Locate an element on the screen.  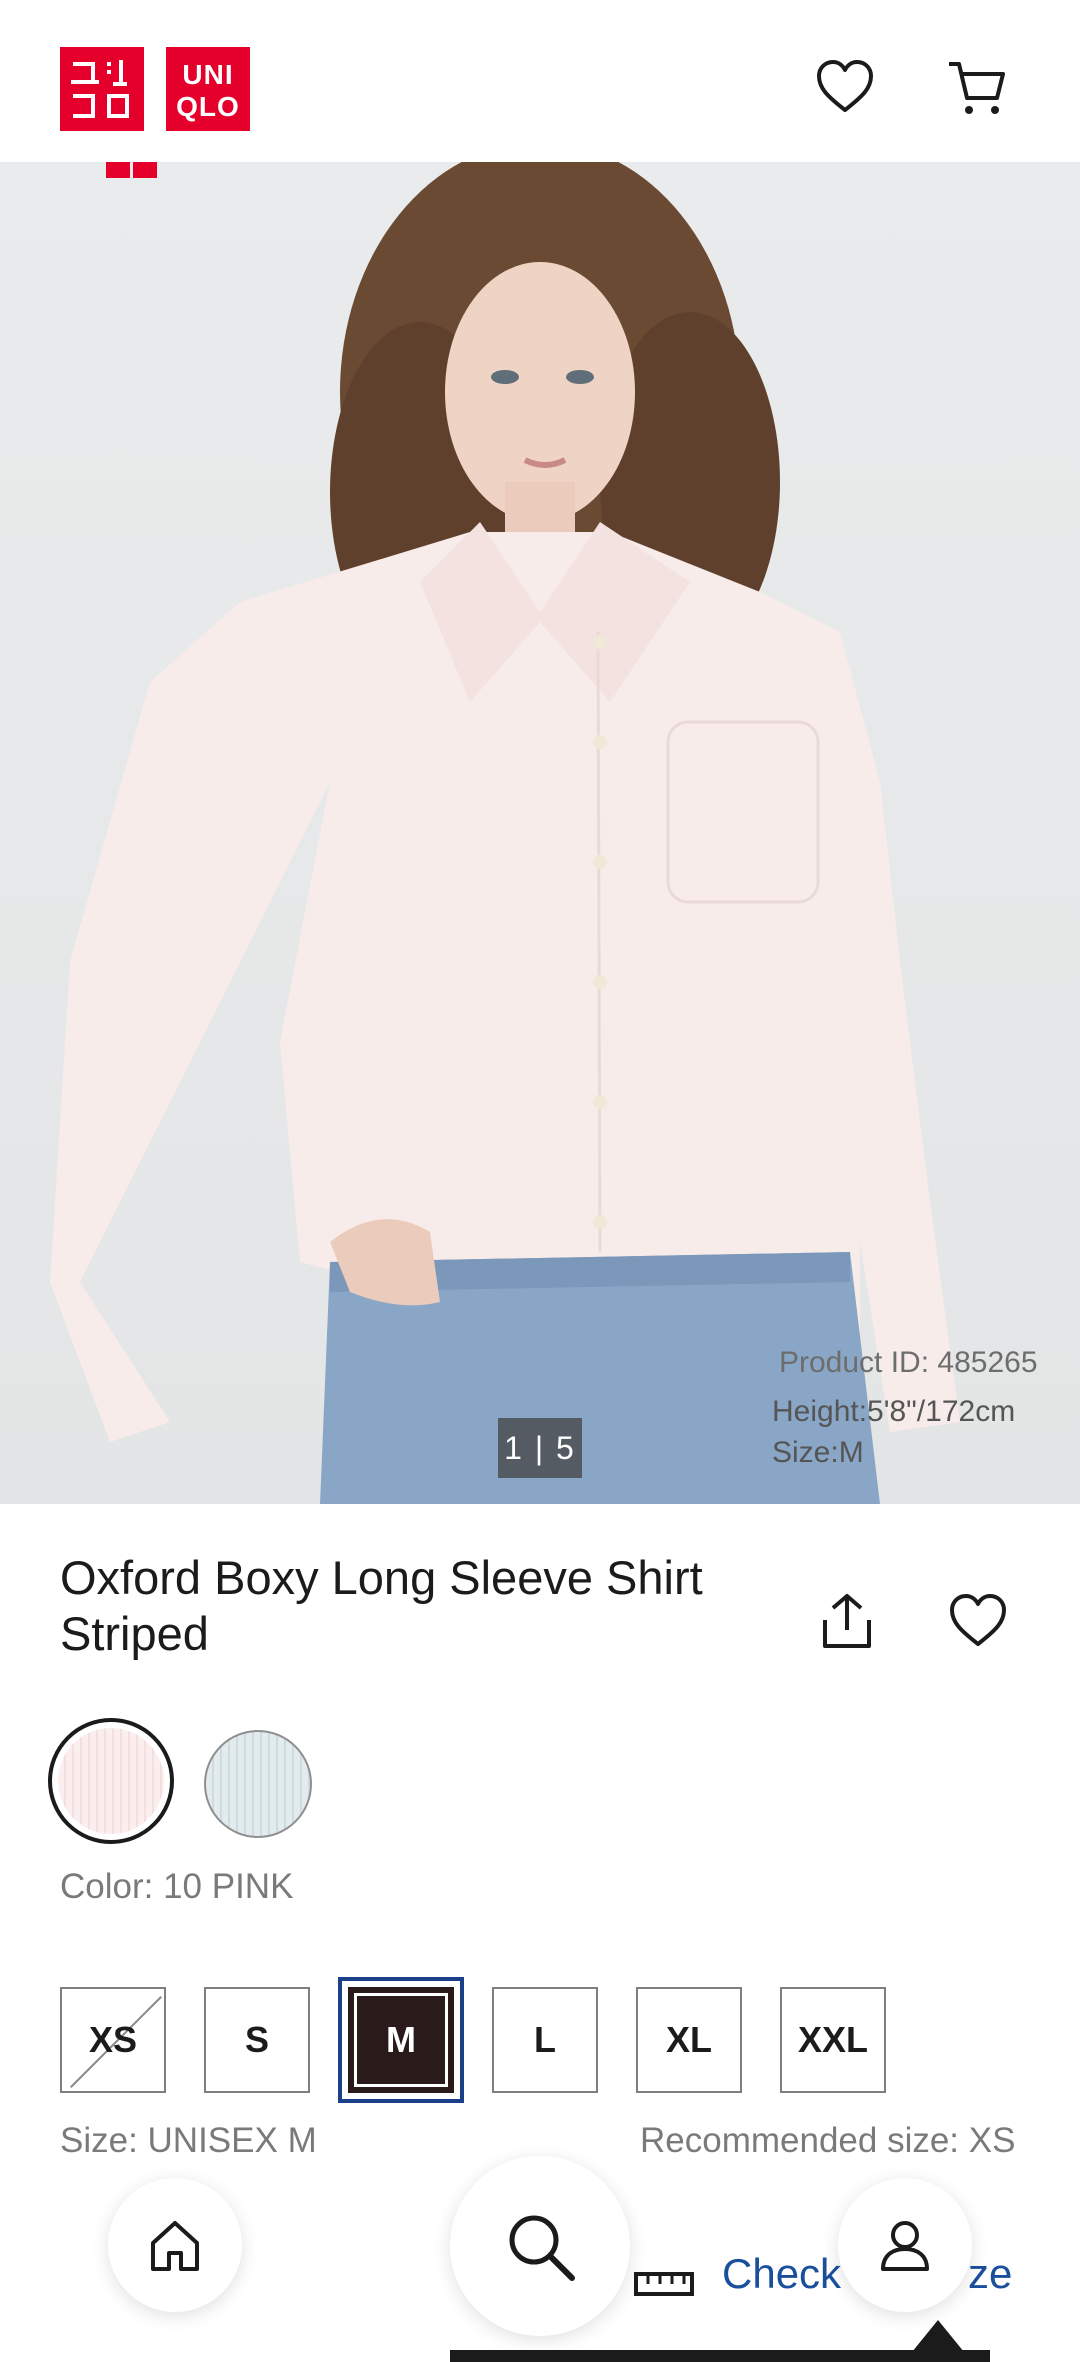
size-xs-label: XS is located at coordinates (113, 2039).